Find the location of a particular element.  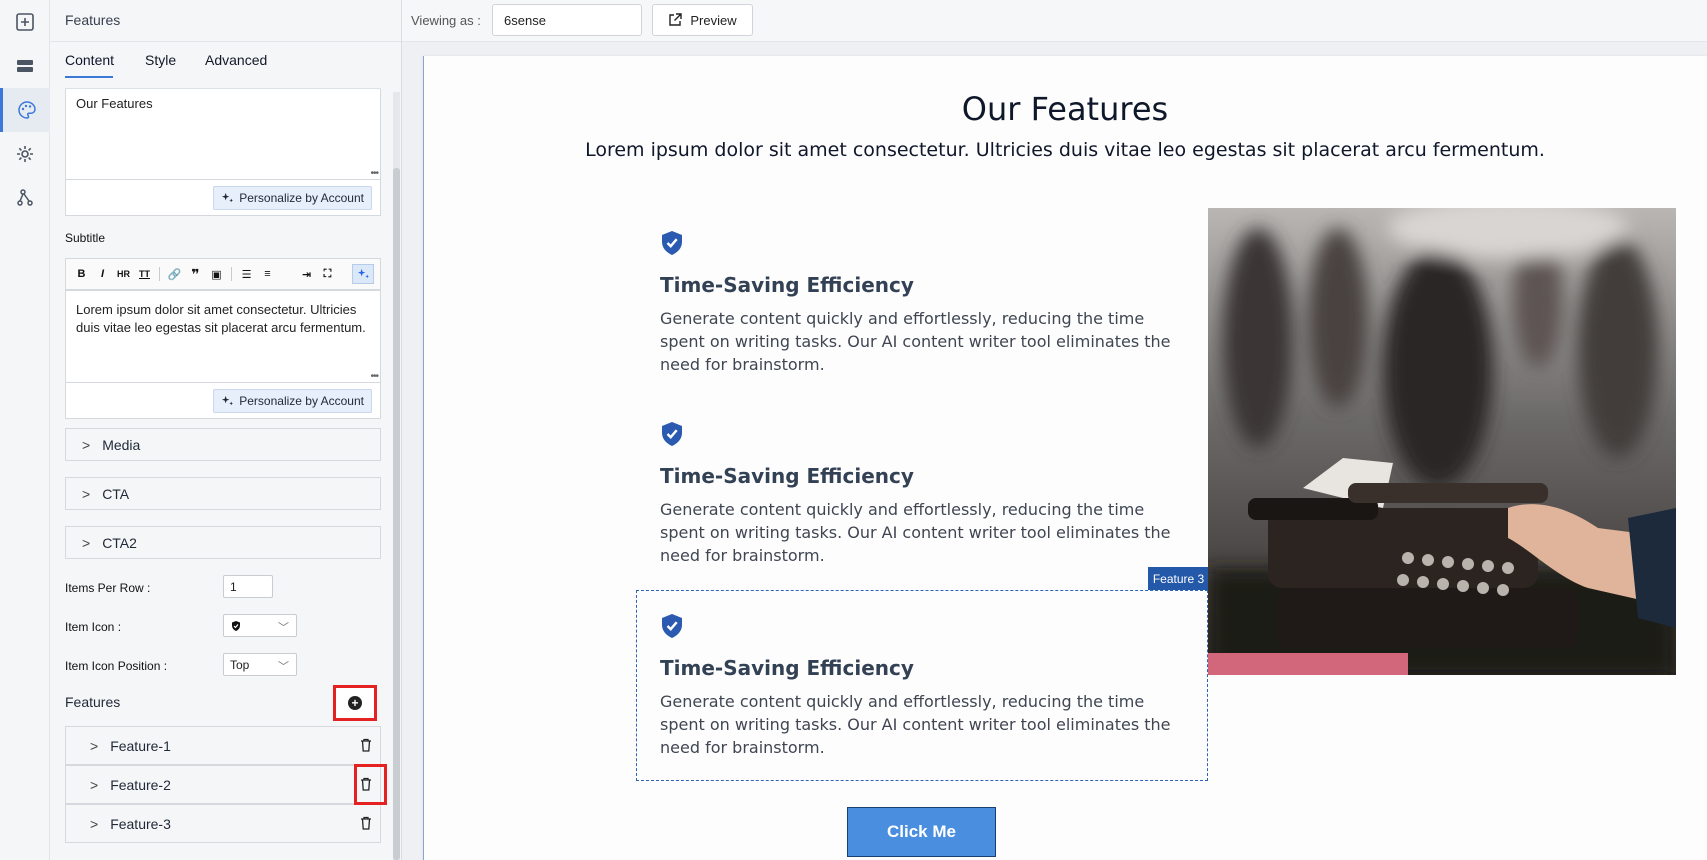

panel-title: Features is located at coordinates (93, 20).